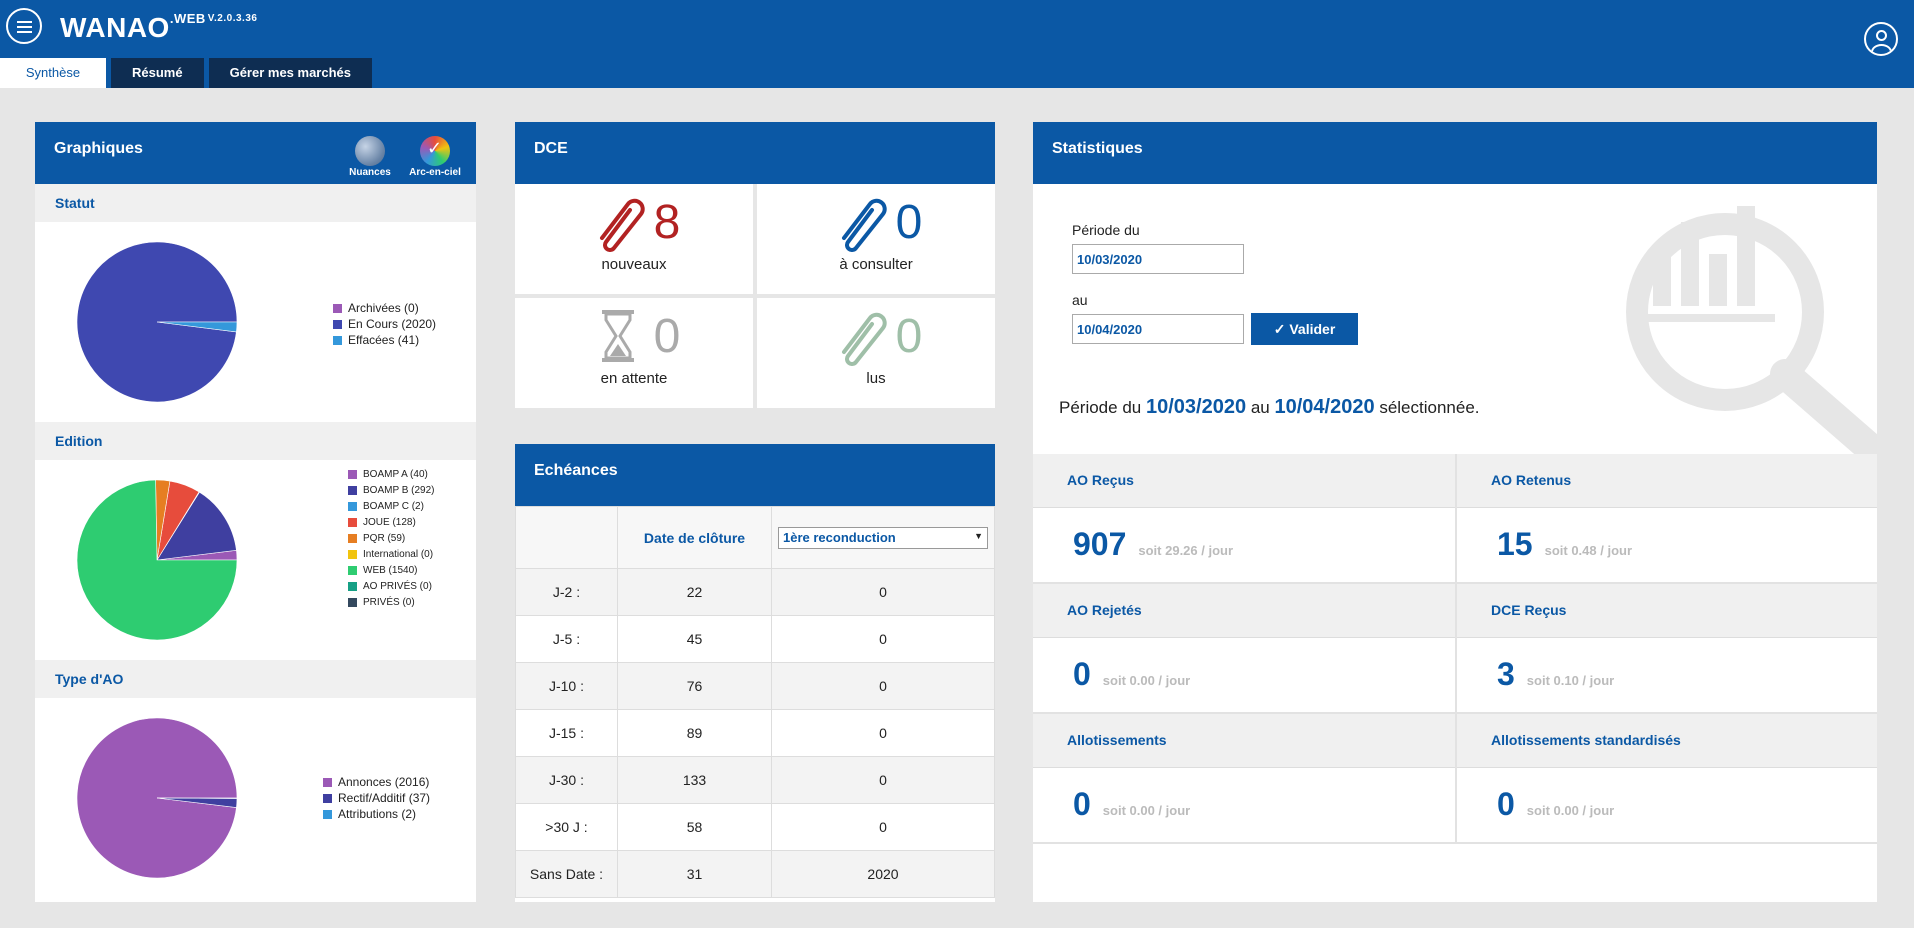 The width and height of the screenshot is (1914, 928). What do you see at coordinates (1100, 407) in the screenshot?
I see `selected-period-prefix: Période du` at bounding box center [1100, 407].